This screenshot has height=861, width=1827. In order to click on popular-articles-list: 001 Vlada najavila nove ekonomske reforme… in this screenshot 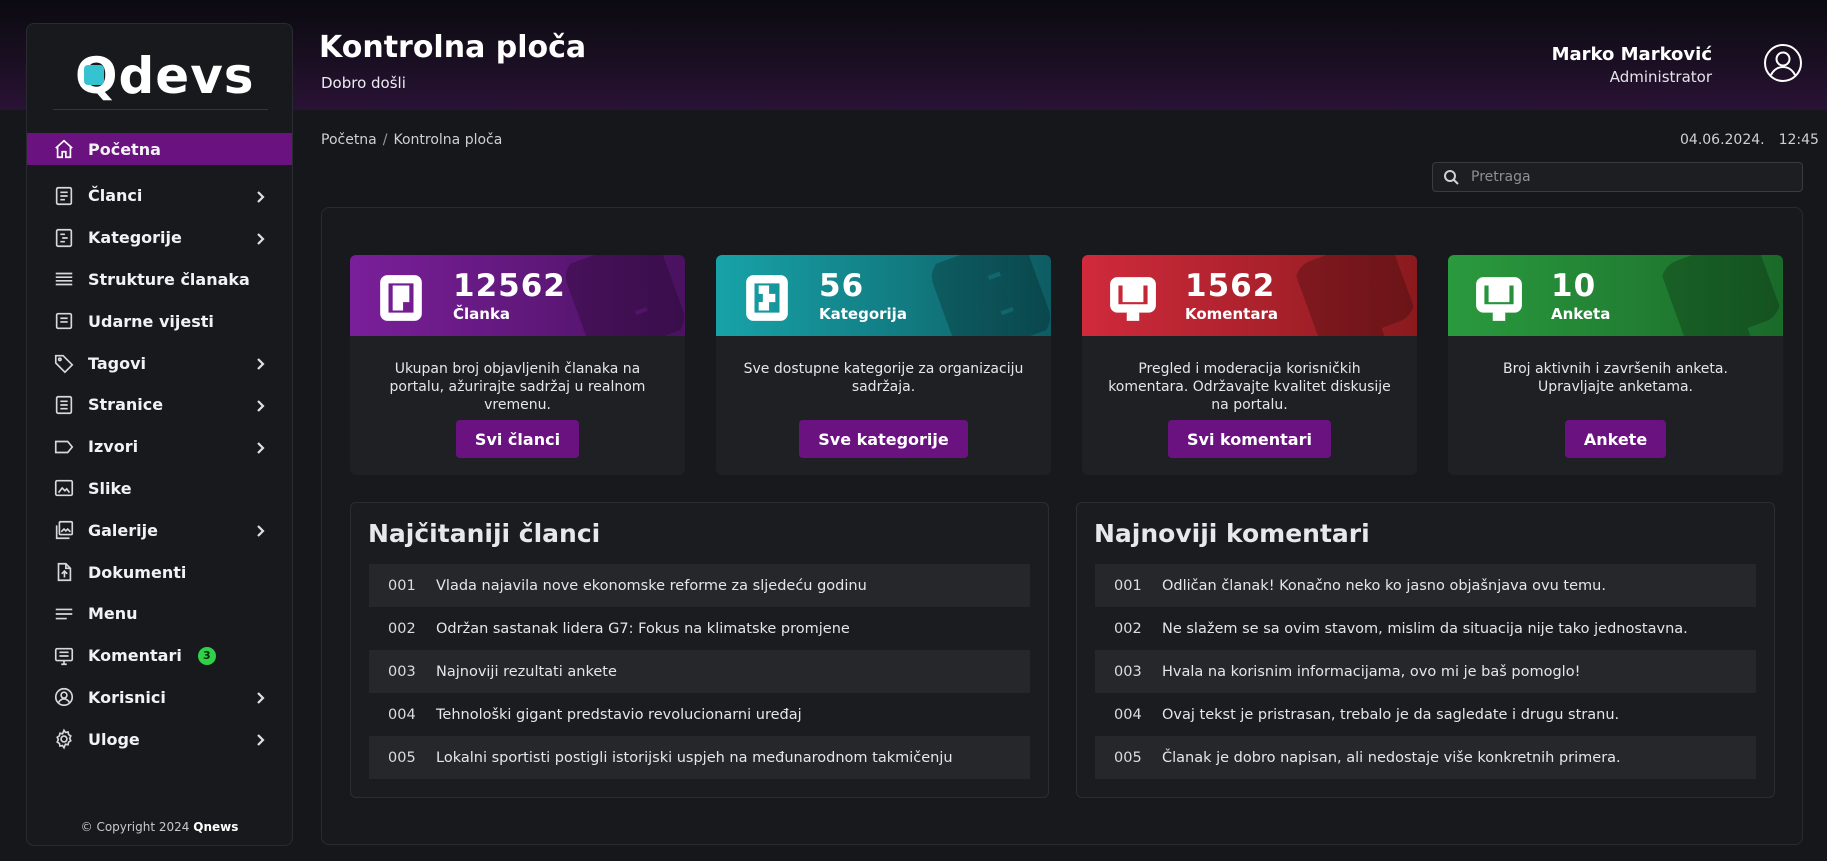, I will do `click(699, 671)`.